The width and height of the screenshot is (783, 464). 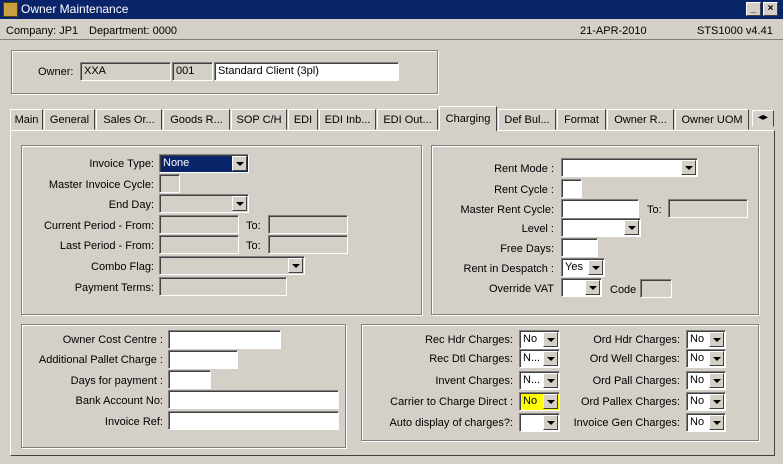 I want to click on ord-well-charges-label: Ord Well Charges:, so click(x=634, y=359).